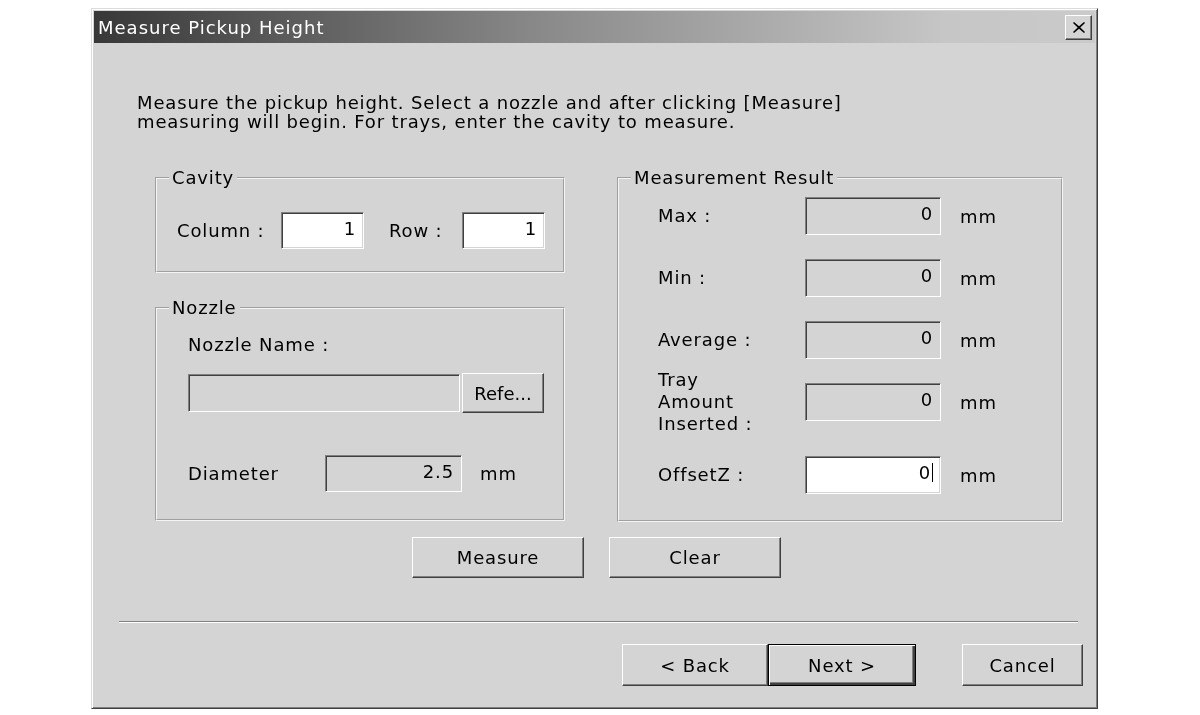  Describe the element at coordinates (211, 27) in the screenshot. I see `window-title: Measure Pickup Height` at that location.